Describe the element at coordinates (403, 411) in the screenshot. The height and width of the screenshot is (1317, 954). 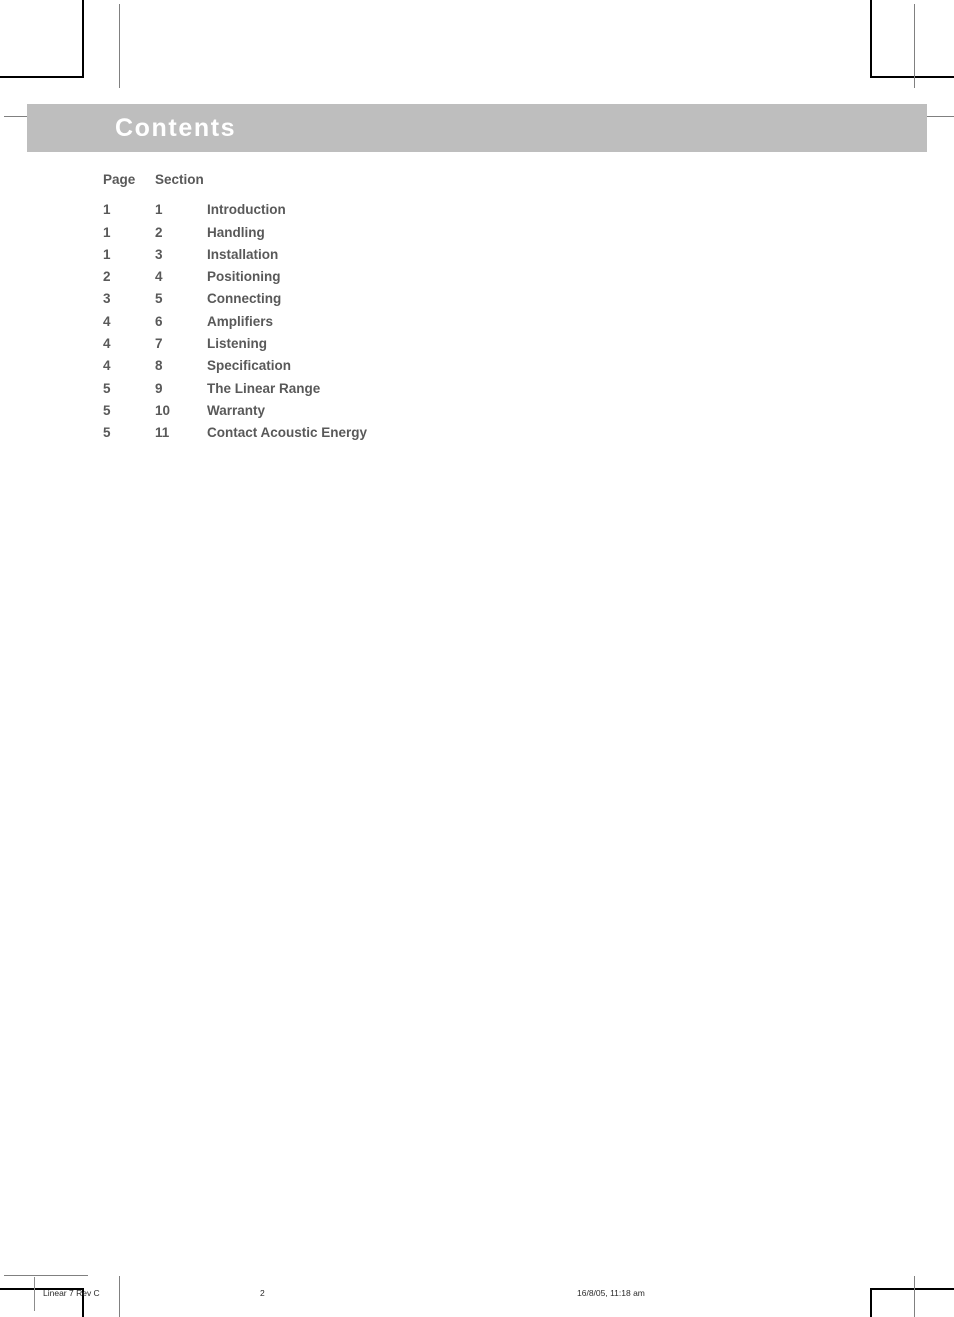
I see `toc-row: 5 10 Warranty` at that location.